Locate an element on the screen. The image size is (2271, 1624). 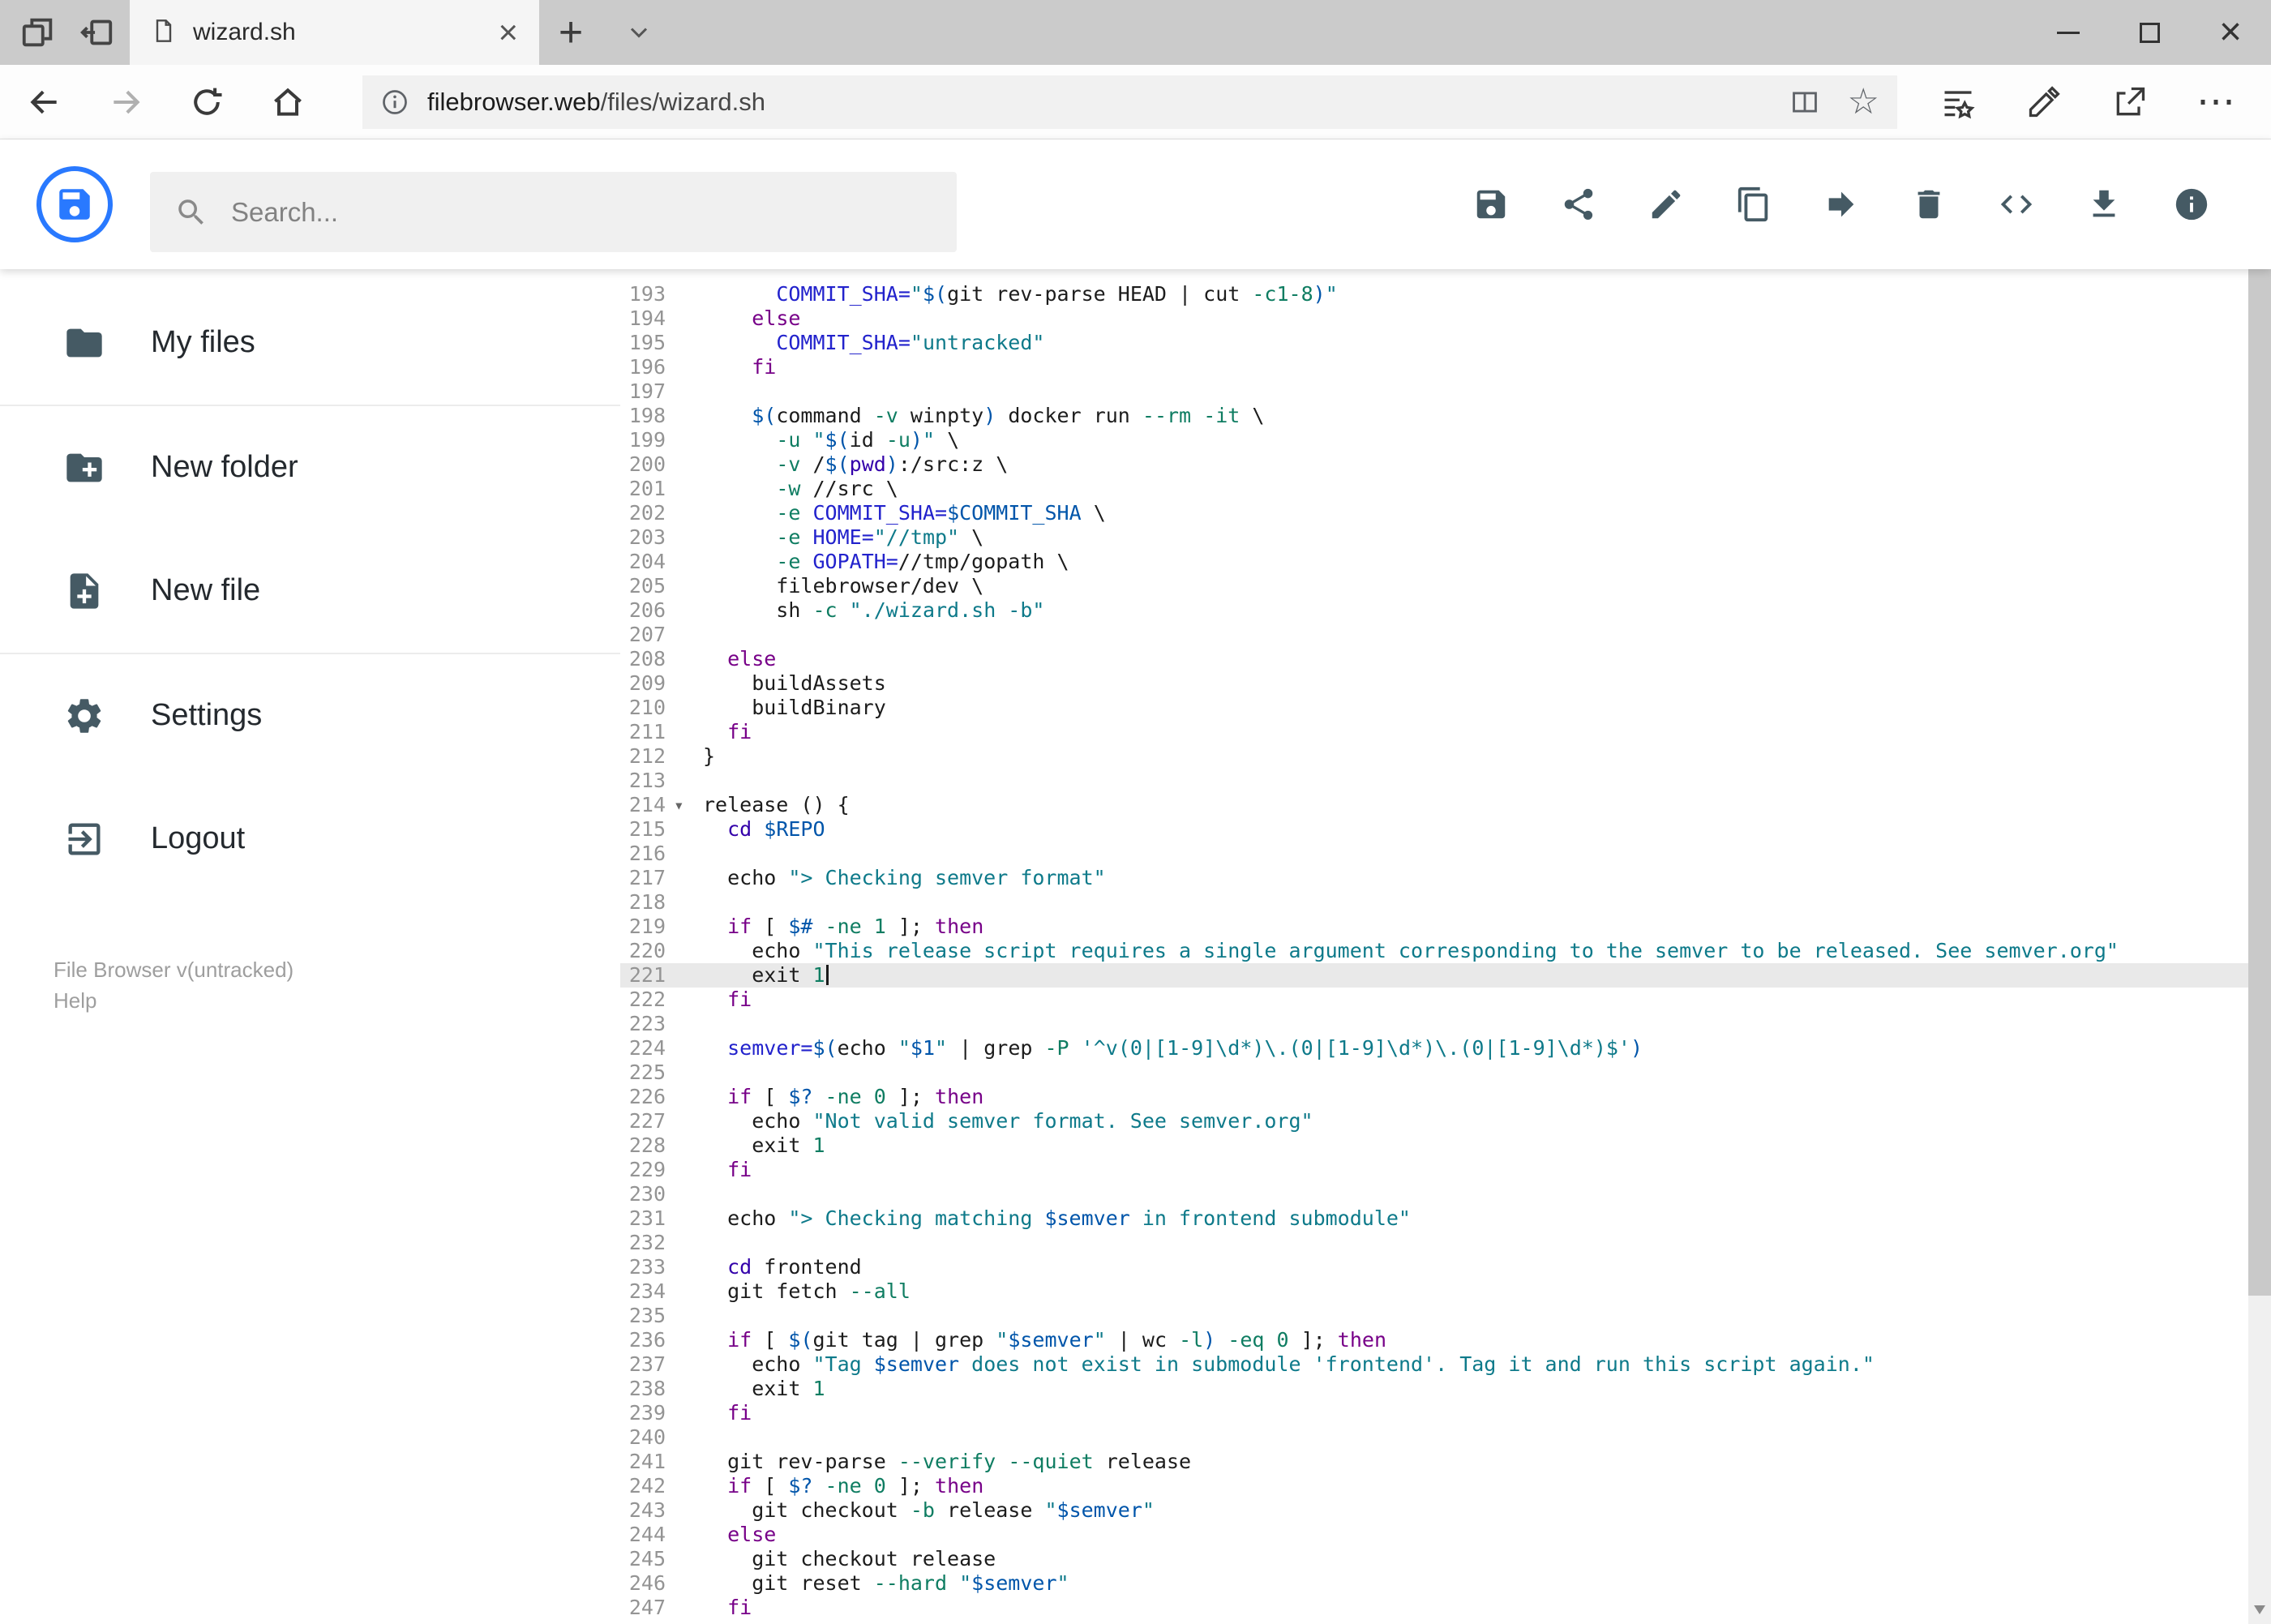
back-button is located at coordinates (44, 102).